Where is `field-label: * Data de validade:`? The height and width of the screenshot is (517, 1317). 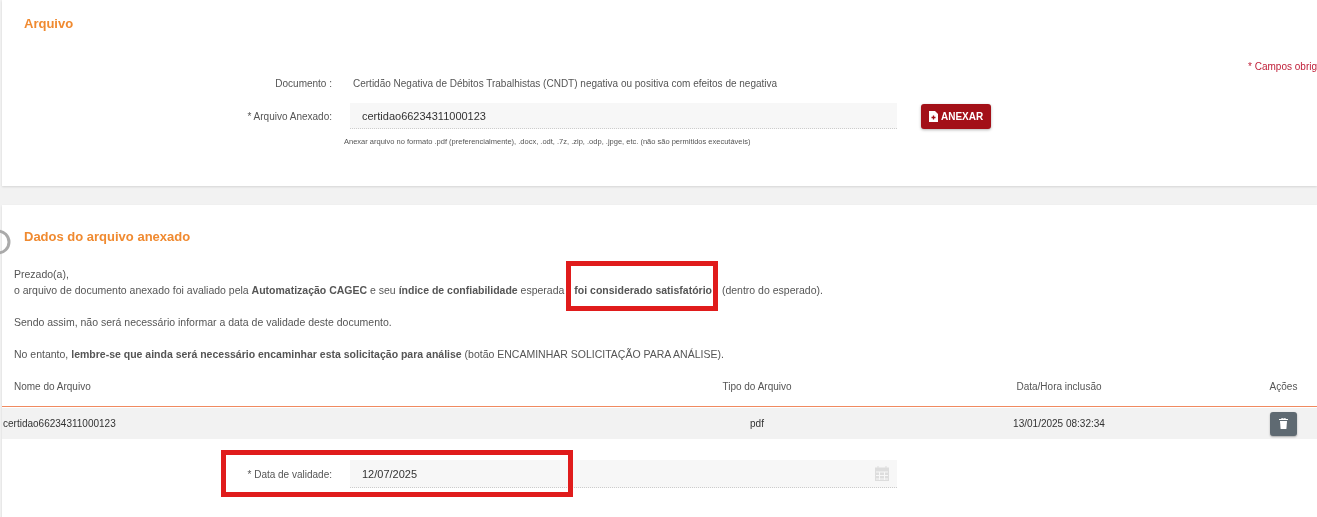 field-label: * Data de validade: is located at coordinates (289, 474).